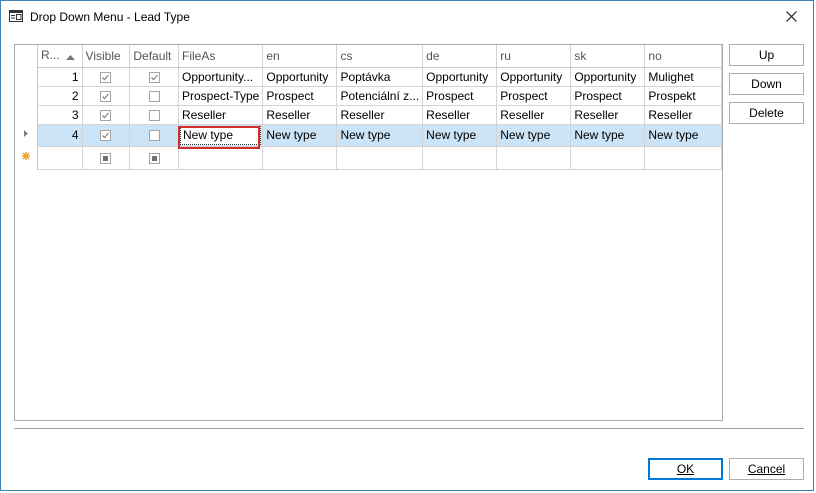 This screenshot has width=816, height=493. Describe the element at coordinates (608, 77) in the screenshot. I see `cell-sk: Opportunity` at that location.